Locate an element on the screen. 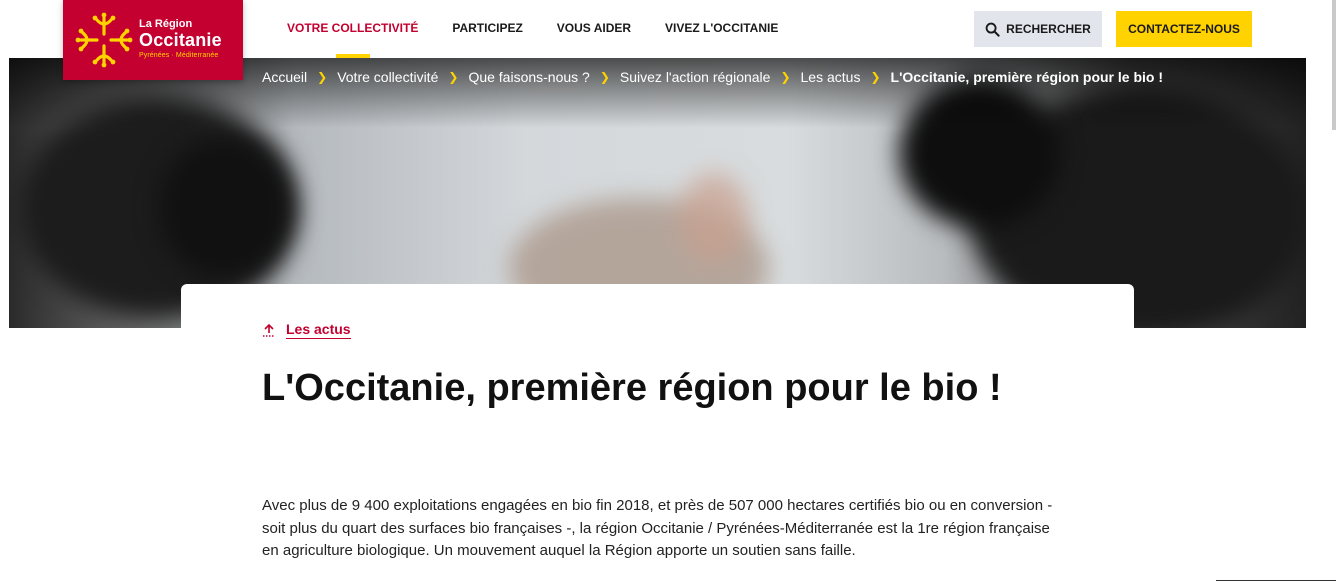 This screenshot has height=583, width=1336. nav-item-vous-aider: VOUS AIDER is located at coordinates (594, 29).